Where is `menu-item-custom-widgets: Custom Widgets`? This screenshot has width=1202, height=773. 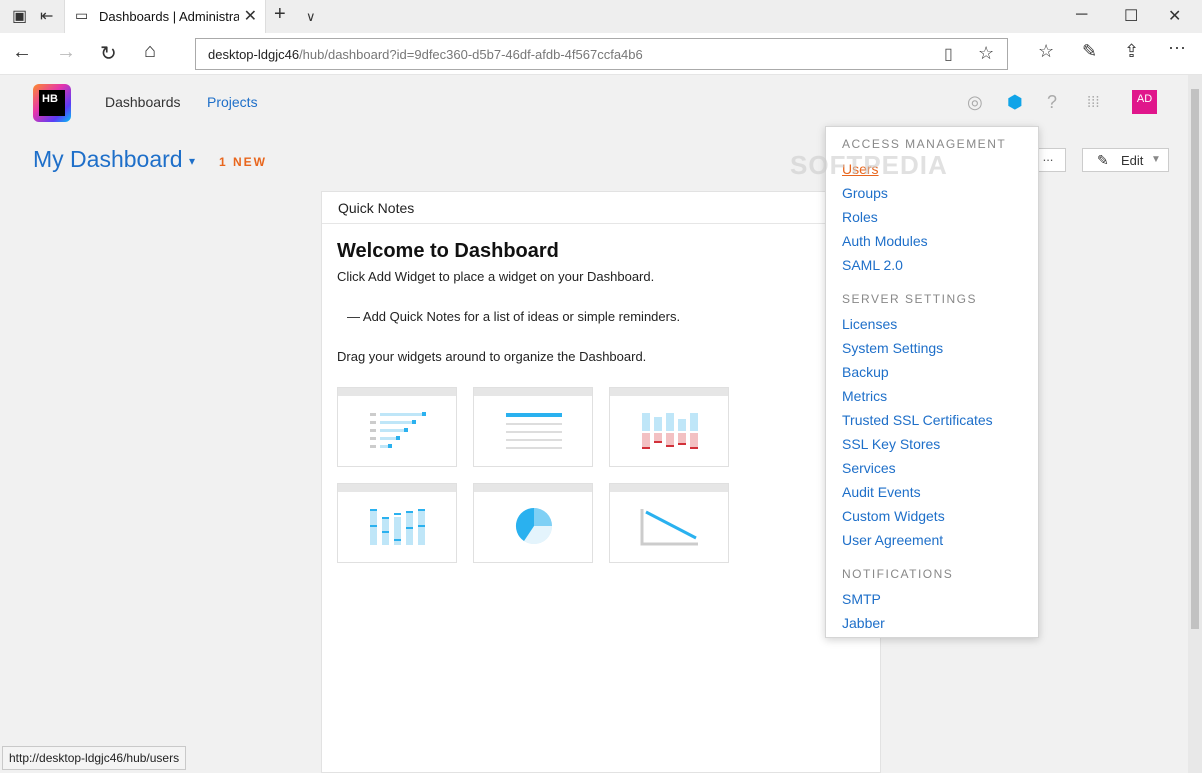
menu-item-custom-widgets: Custom Widgets is located at coordinates (893, 516).